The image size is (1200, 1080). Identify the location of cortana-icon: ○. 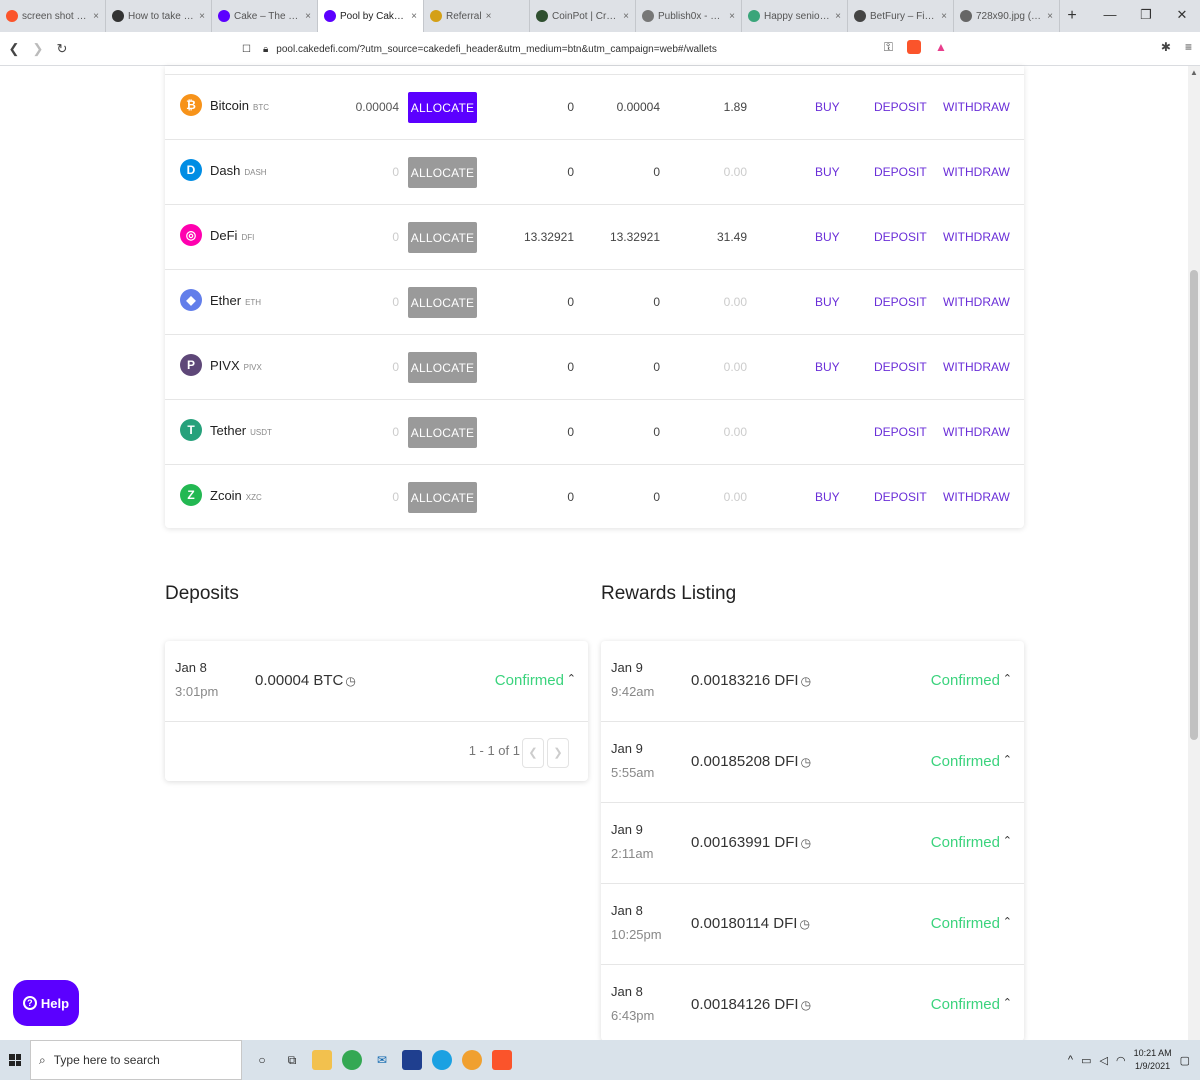
(262, 1060).